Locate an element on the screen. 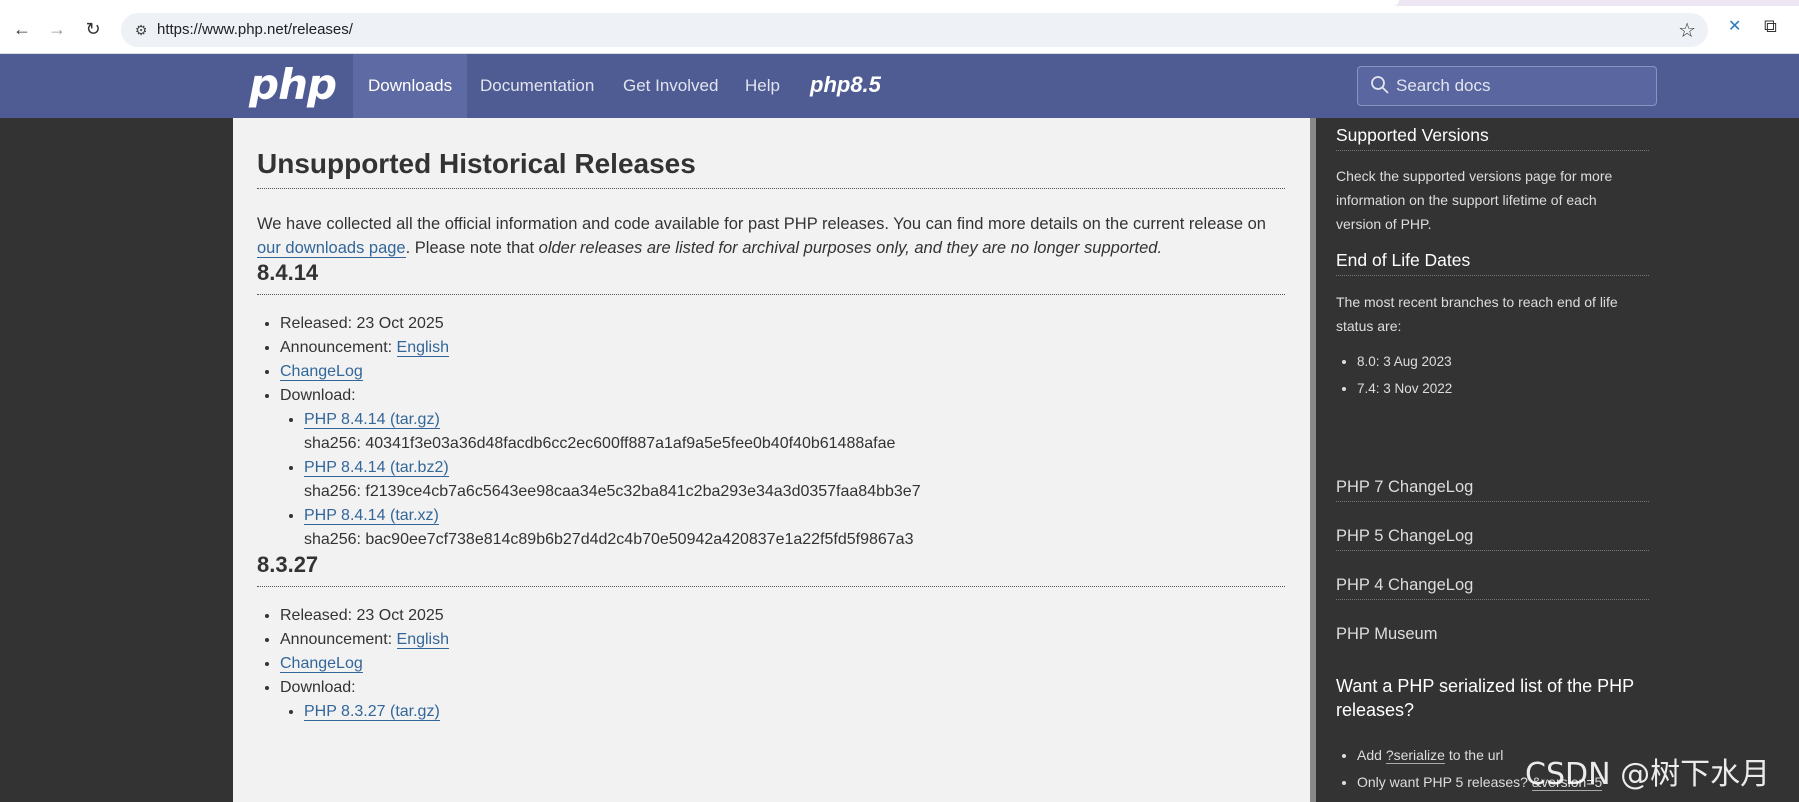  supported-versions-heading: Supported Versions is located at coordinates (1492, 138).